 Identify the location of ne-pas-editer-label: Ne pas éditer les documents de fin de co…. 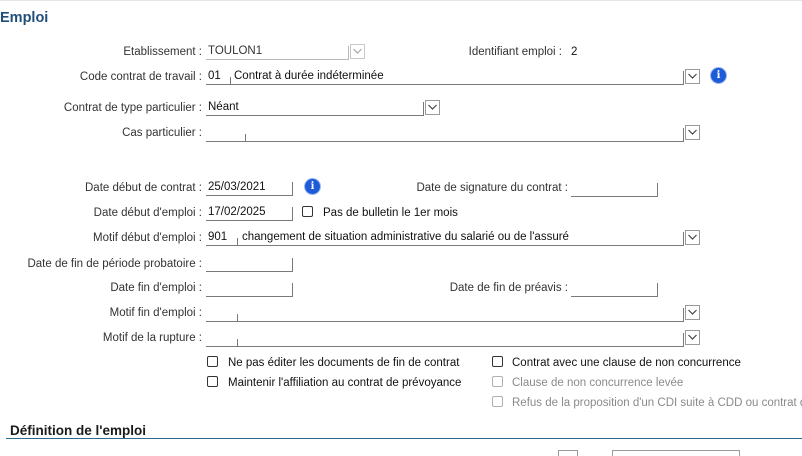
(344, 363).